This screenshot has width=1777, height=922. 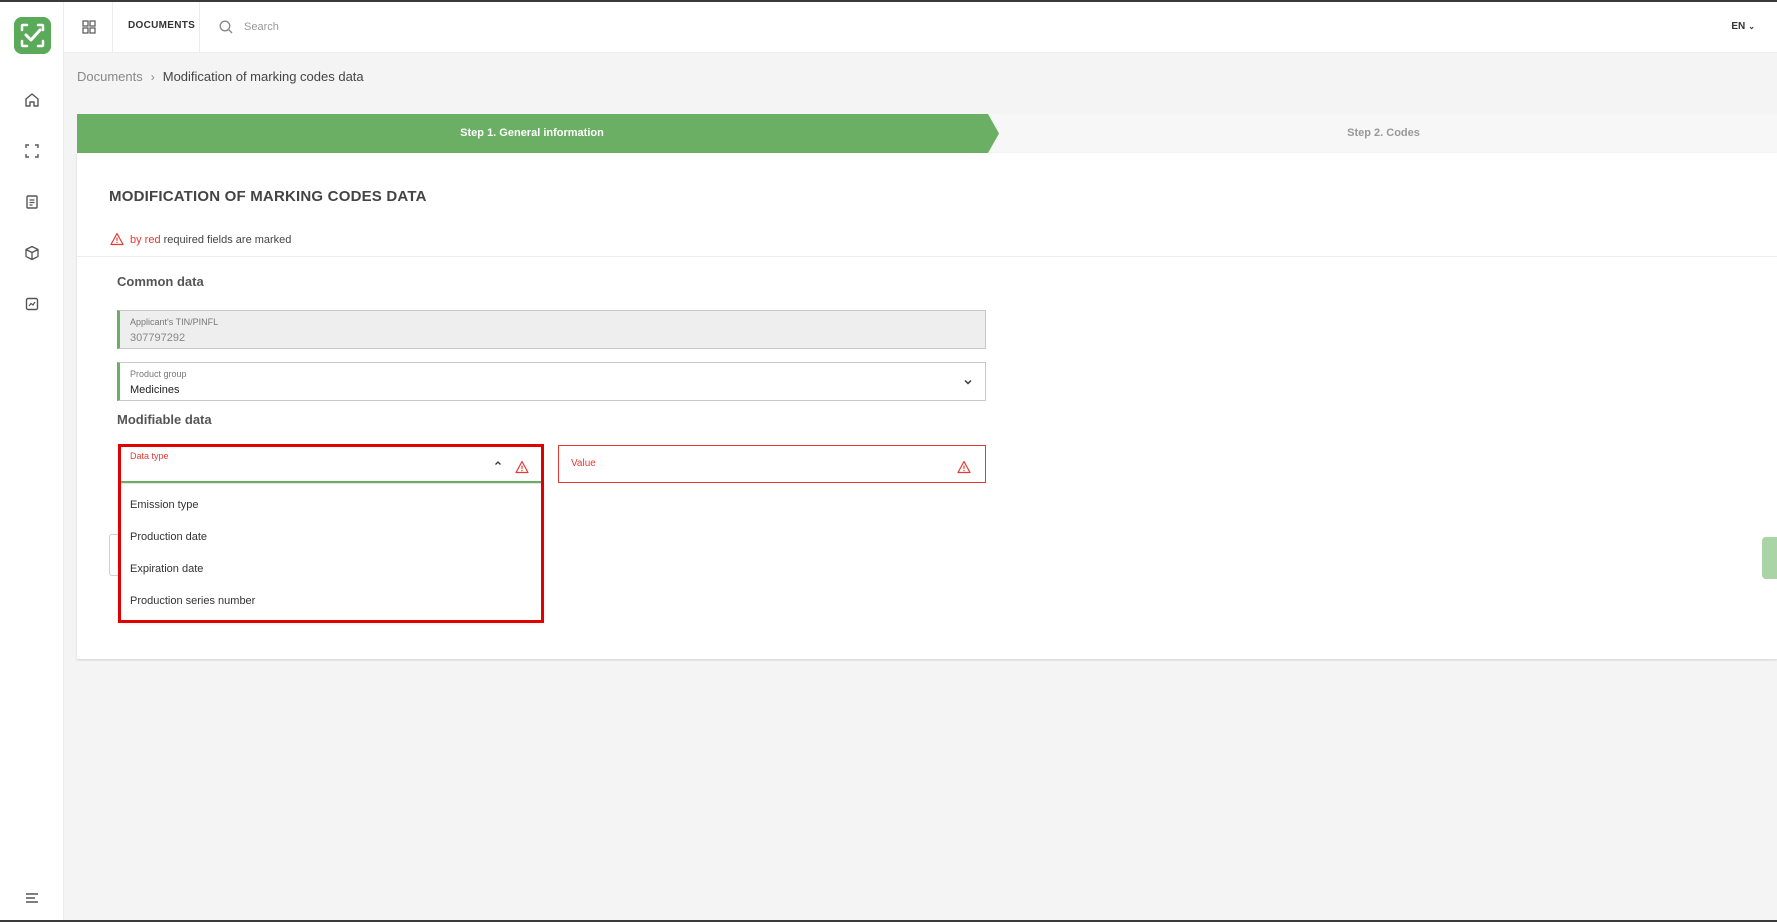 I want to click on search-input, so click(x=394, y=27).